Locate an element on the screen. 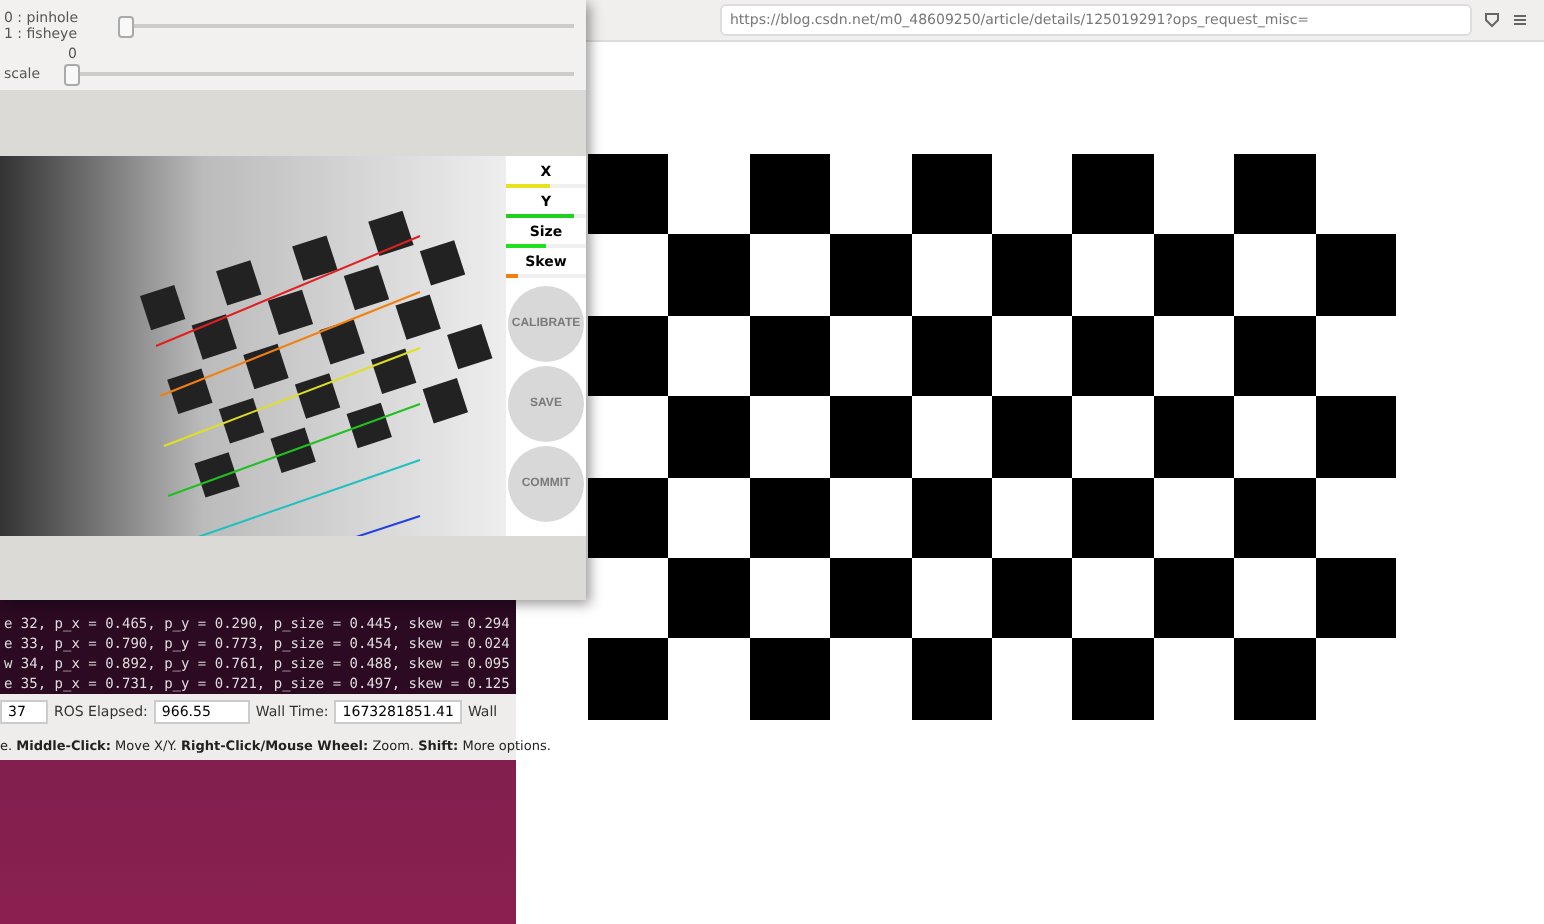 Image resolution: width=1544 pixels, height=924 pixels. shield-icon is located at coordinates (1492, 20).